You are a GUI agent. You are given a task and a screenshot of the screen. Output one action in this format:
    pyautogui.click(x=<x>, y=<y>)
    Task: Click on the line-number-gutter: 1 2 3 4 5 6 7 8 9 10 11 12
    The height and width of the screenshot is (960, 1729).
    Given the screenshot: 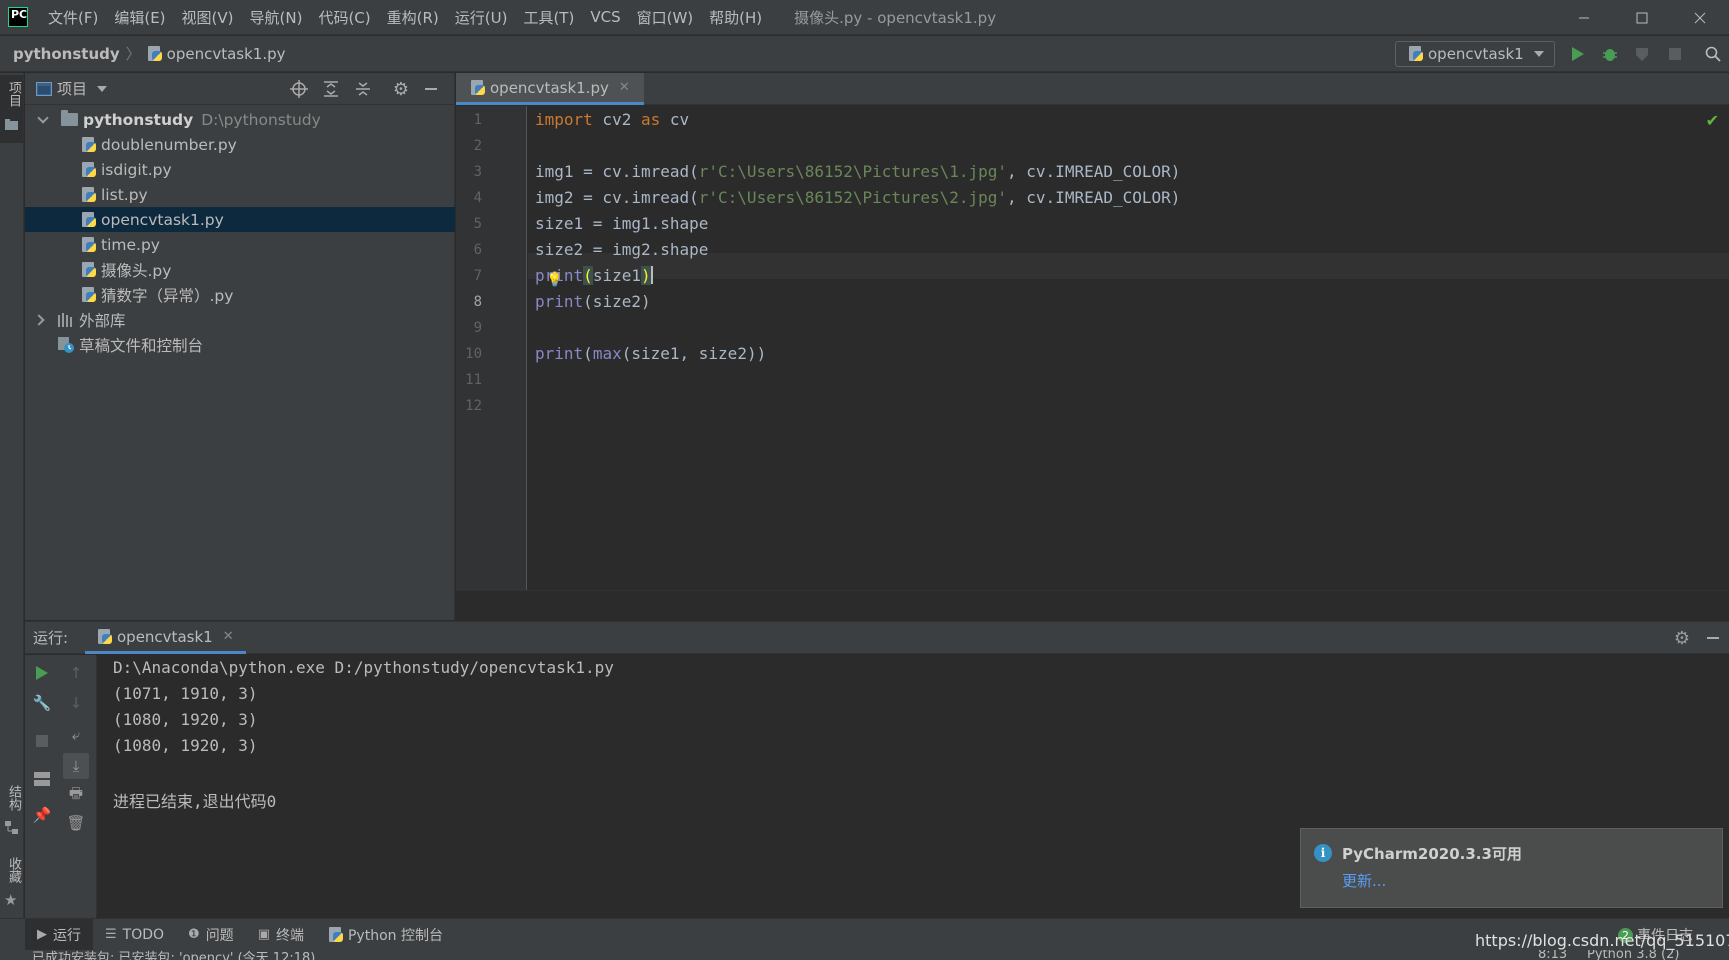 What is the action you would take?
    pyautogui.click(x=491, y=348)
    